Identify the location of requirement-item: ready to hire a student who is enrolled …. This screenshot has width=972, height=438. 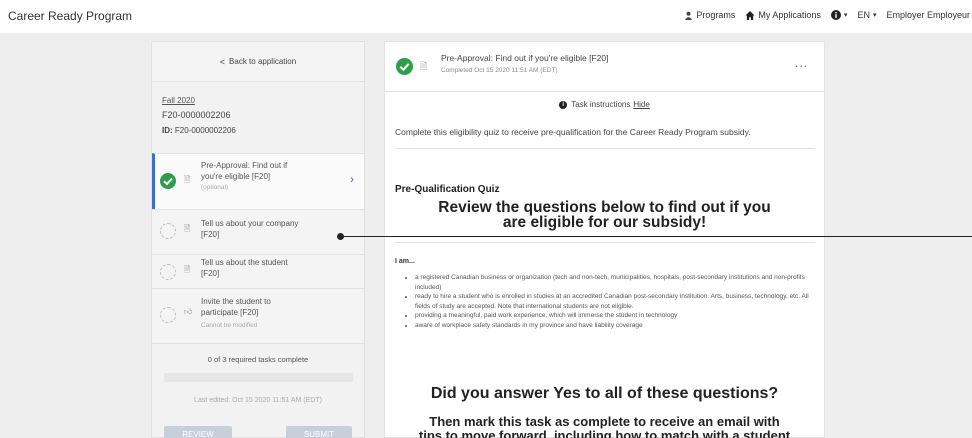
(613, 301).